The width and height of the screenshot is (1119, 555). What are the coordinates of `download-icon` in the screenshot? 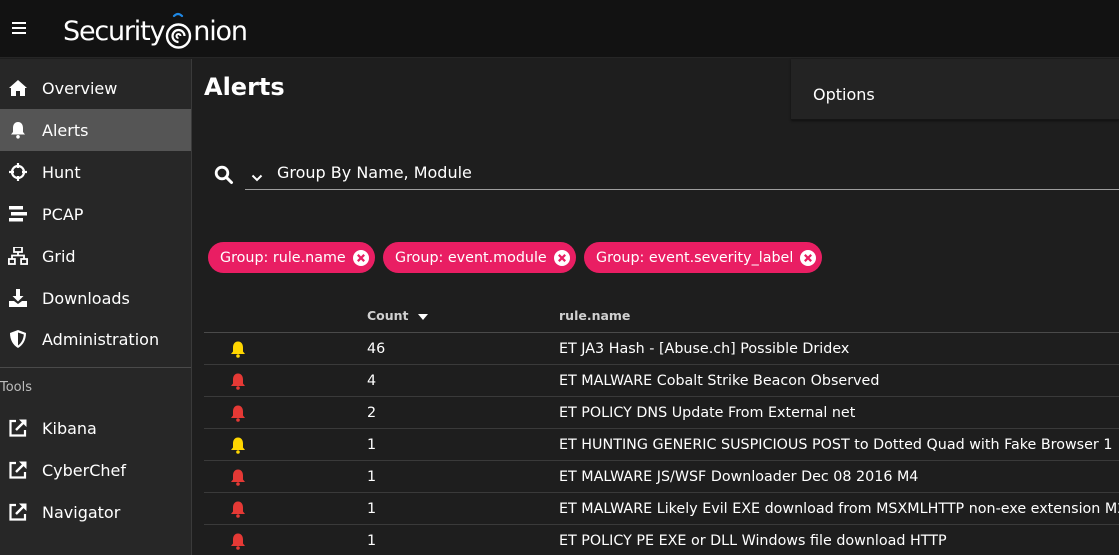 It's located at (18, 298).